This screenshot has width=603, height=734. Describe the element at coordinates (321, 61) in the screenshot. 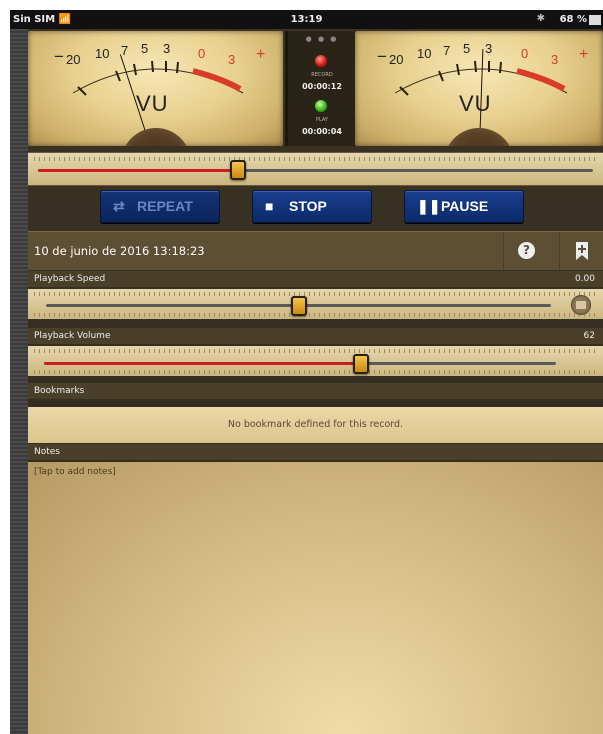

I see `record-led-icon` at that location.